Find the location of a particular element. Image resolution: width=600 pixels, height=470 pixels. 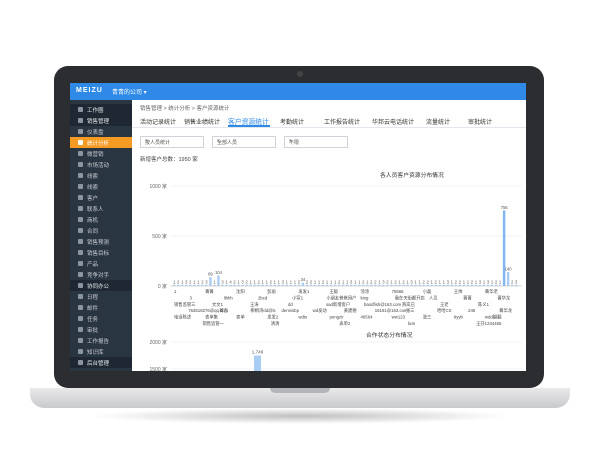

x-tick-label: wdd翻翻 is located at coordinates (493, 317).